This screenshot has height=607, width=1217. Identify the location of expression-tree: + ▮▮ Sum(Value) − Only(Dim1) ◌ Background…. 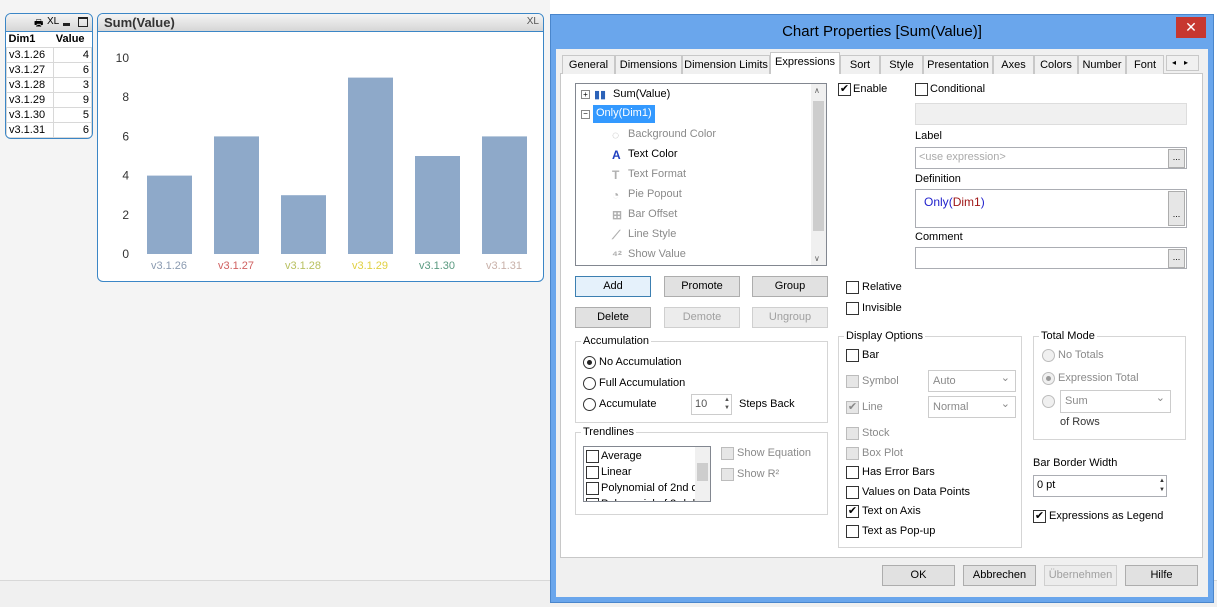
(701, 174).